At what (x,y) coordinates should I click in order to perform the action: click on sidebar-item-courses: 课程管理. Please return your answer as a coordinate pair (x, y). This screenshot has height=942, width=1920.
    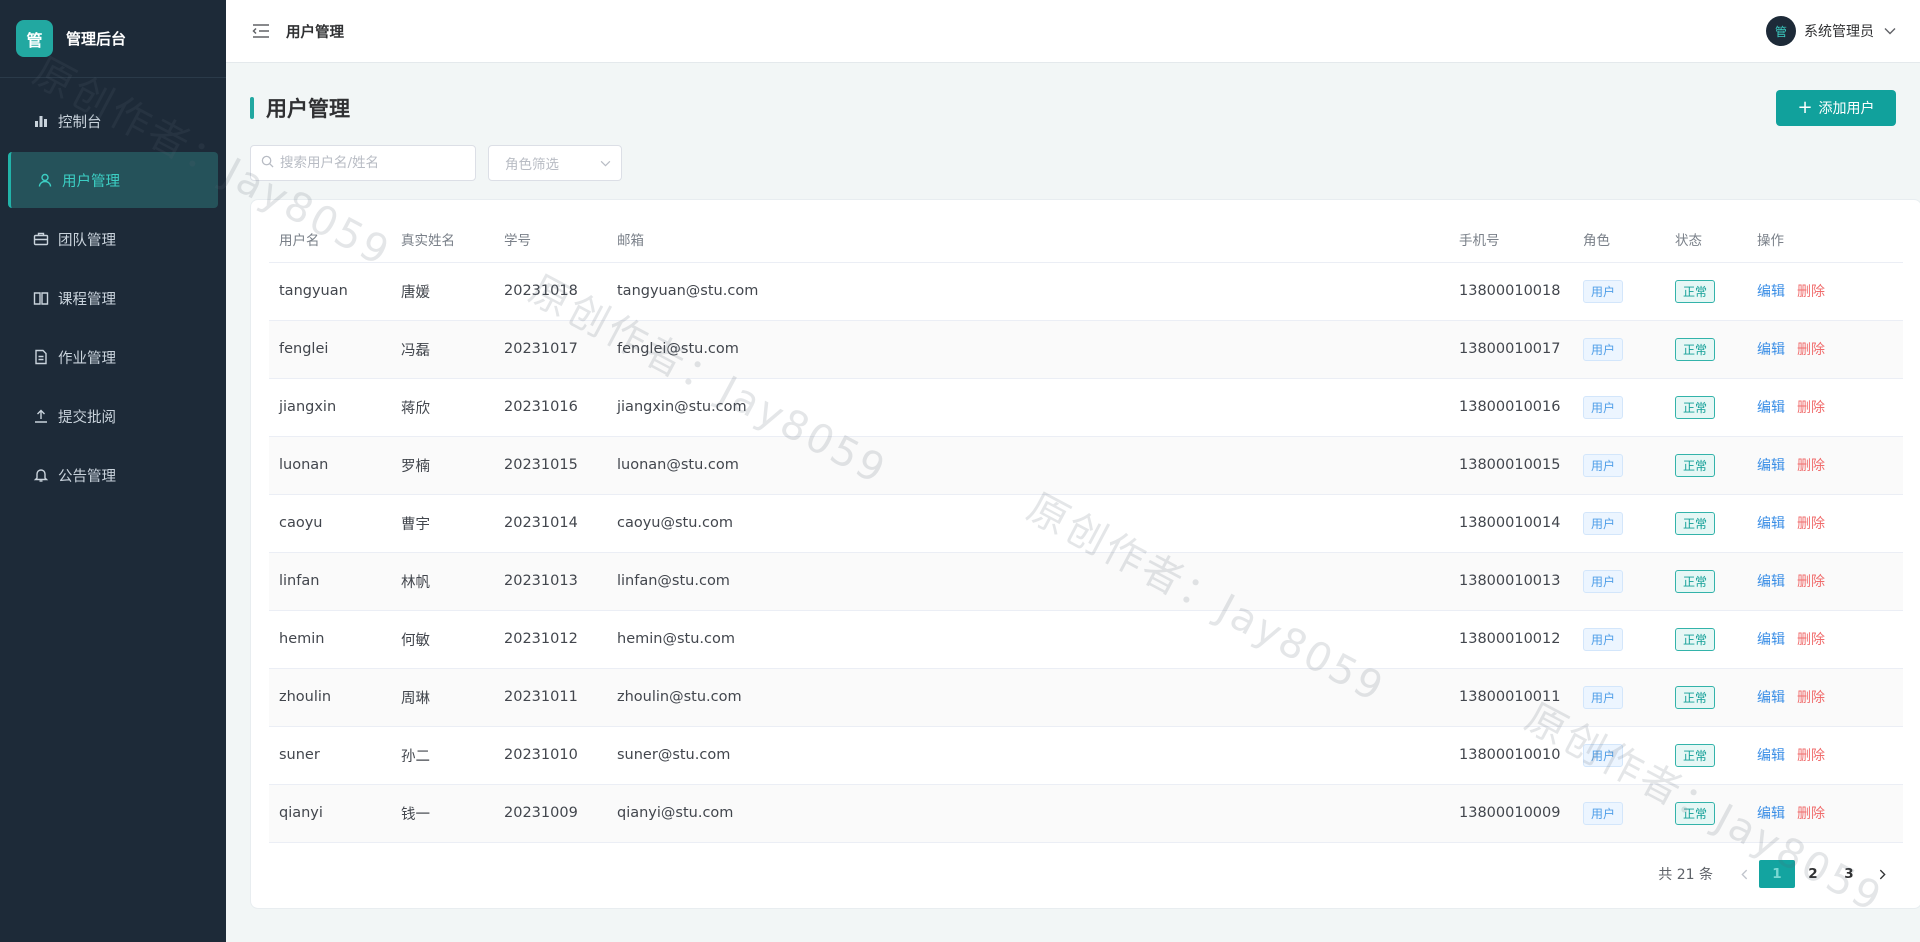
    Looking at the image, I should click on (113, 298).